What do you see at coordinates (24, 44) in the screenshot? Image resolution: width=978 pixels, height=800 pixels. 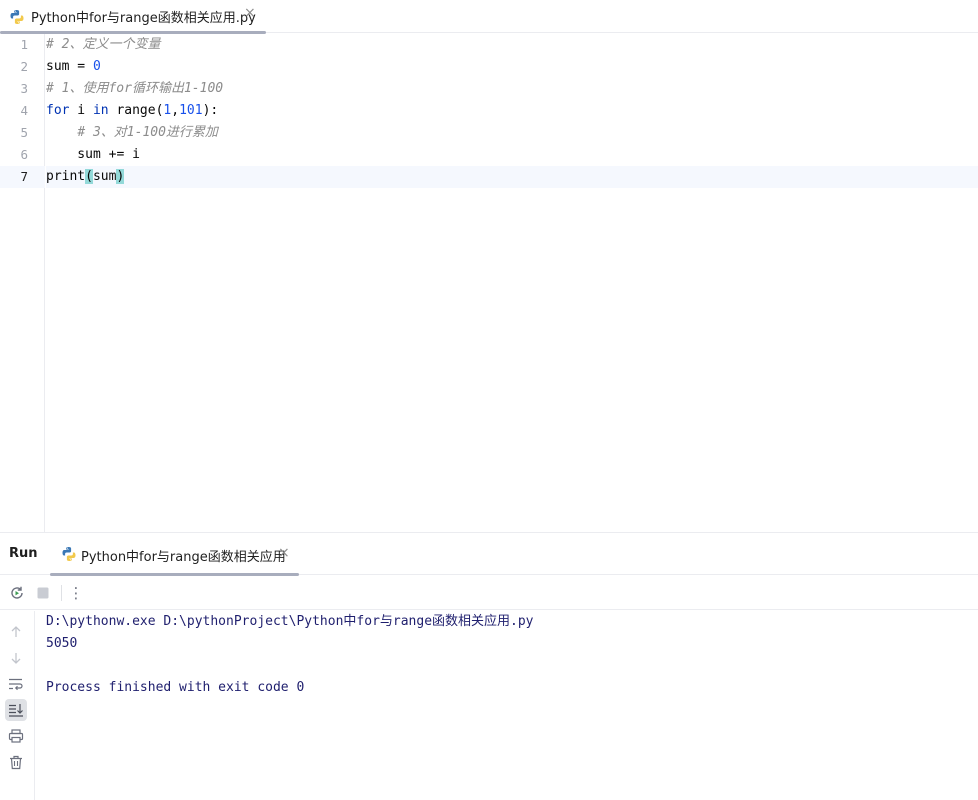 I see `line-number: 1` at bounding box center [24, 44].